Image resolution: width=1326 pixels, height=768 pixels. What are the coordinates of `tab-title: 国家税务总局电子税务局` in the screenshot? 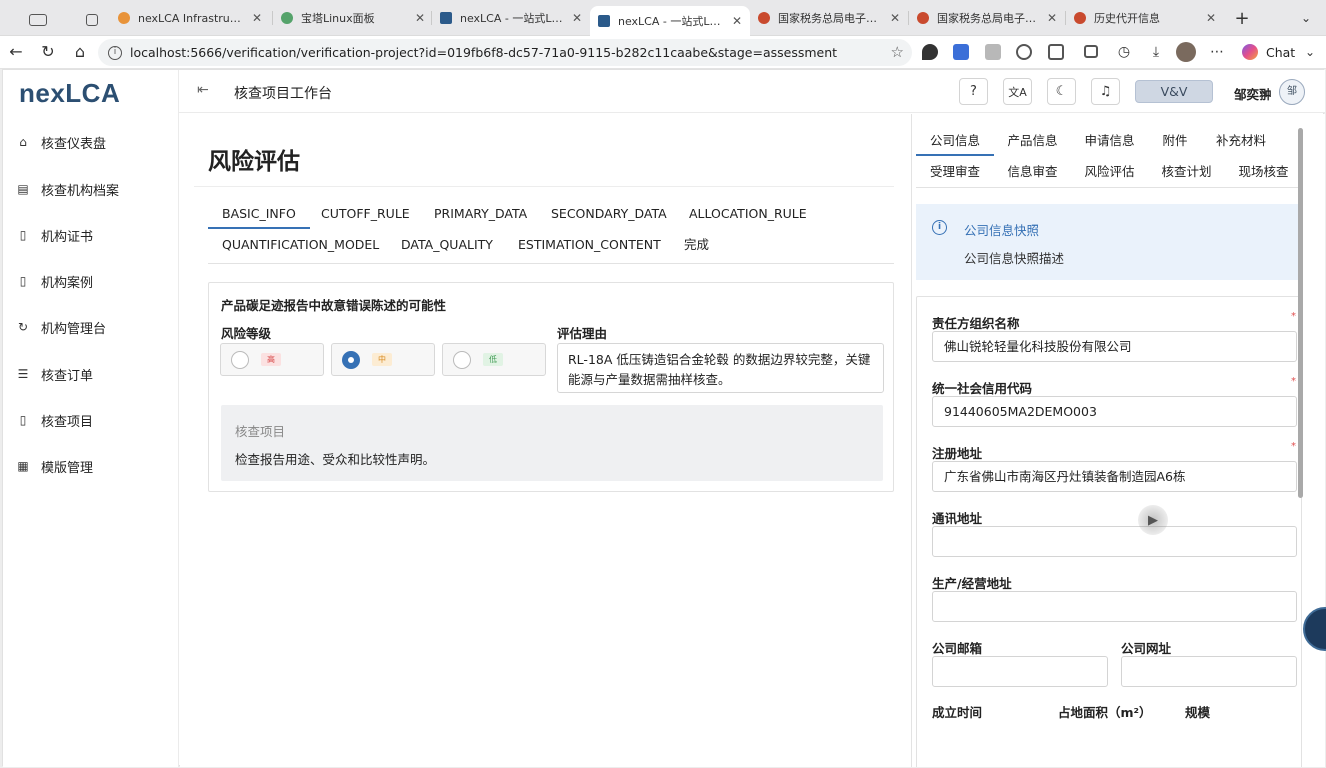 It's located at (989, 18).